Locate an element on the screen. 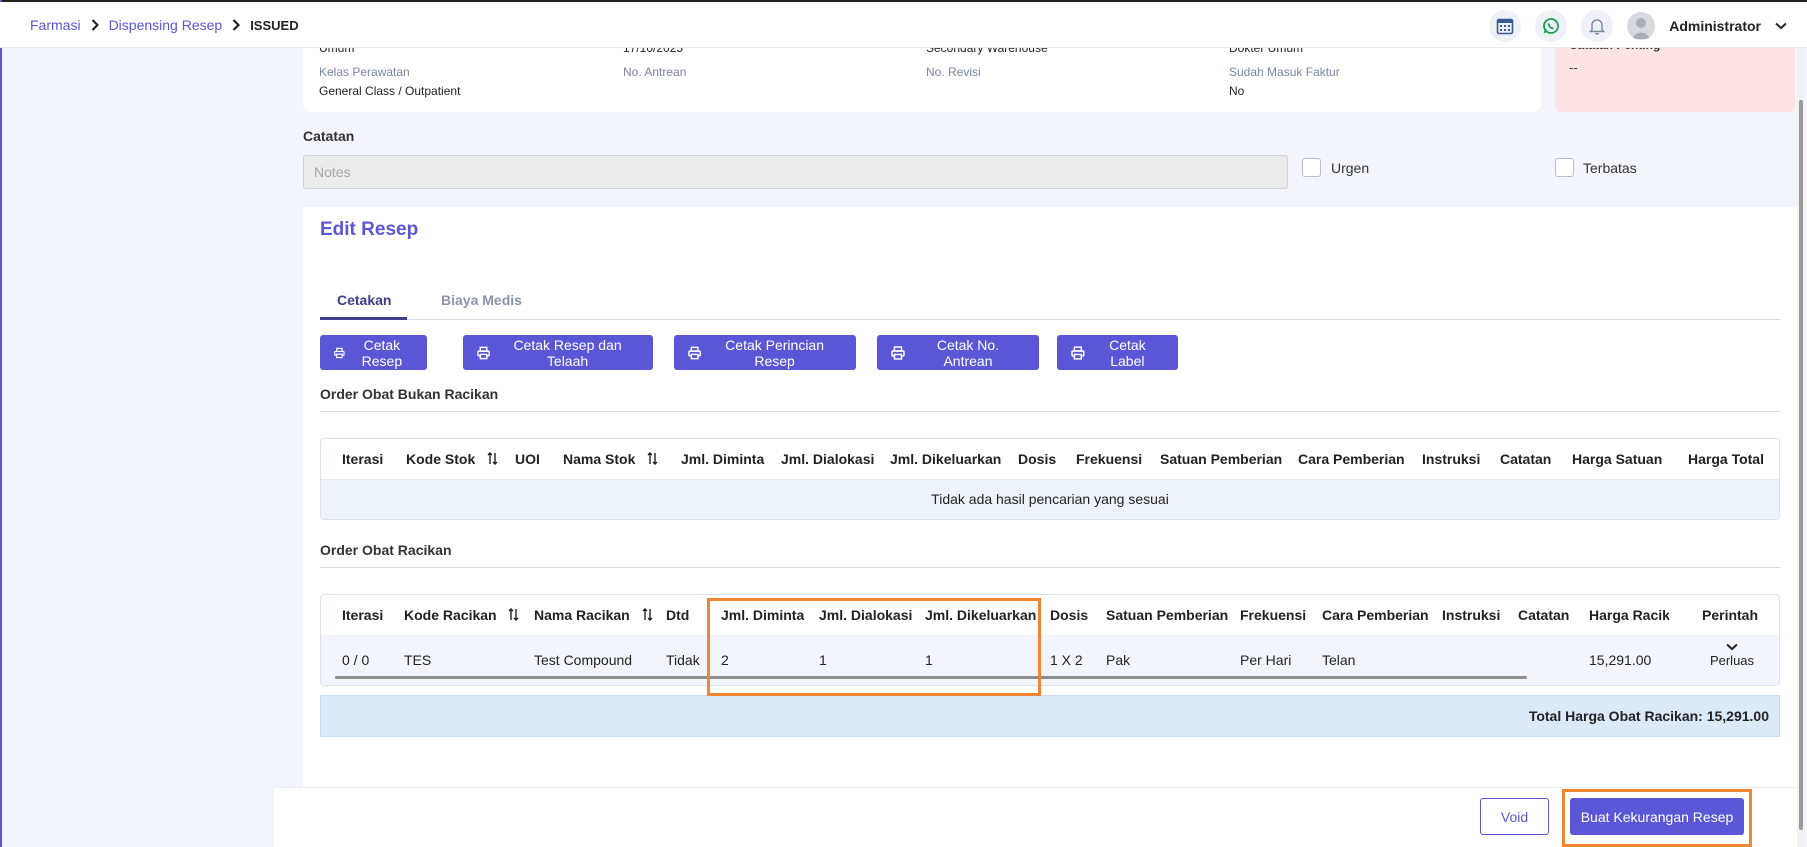 The image size is (1807, 847). print-prescription-label: Cetak Resep is located at coordinates (382, 352).